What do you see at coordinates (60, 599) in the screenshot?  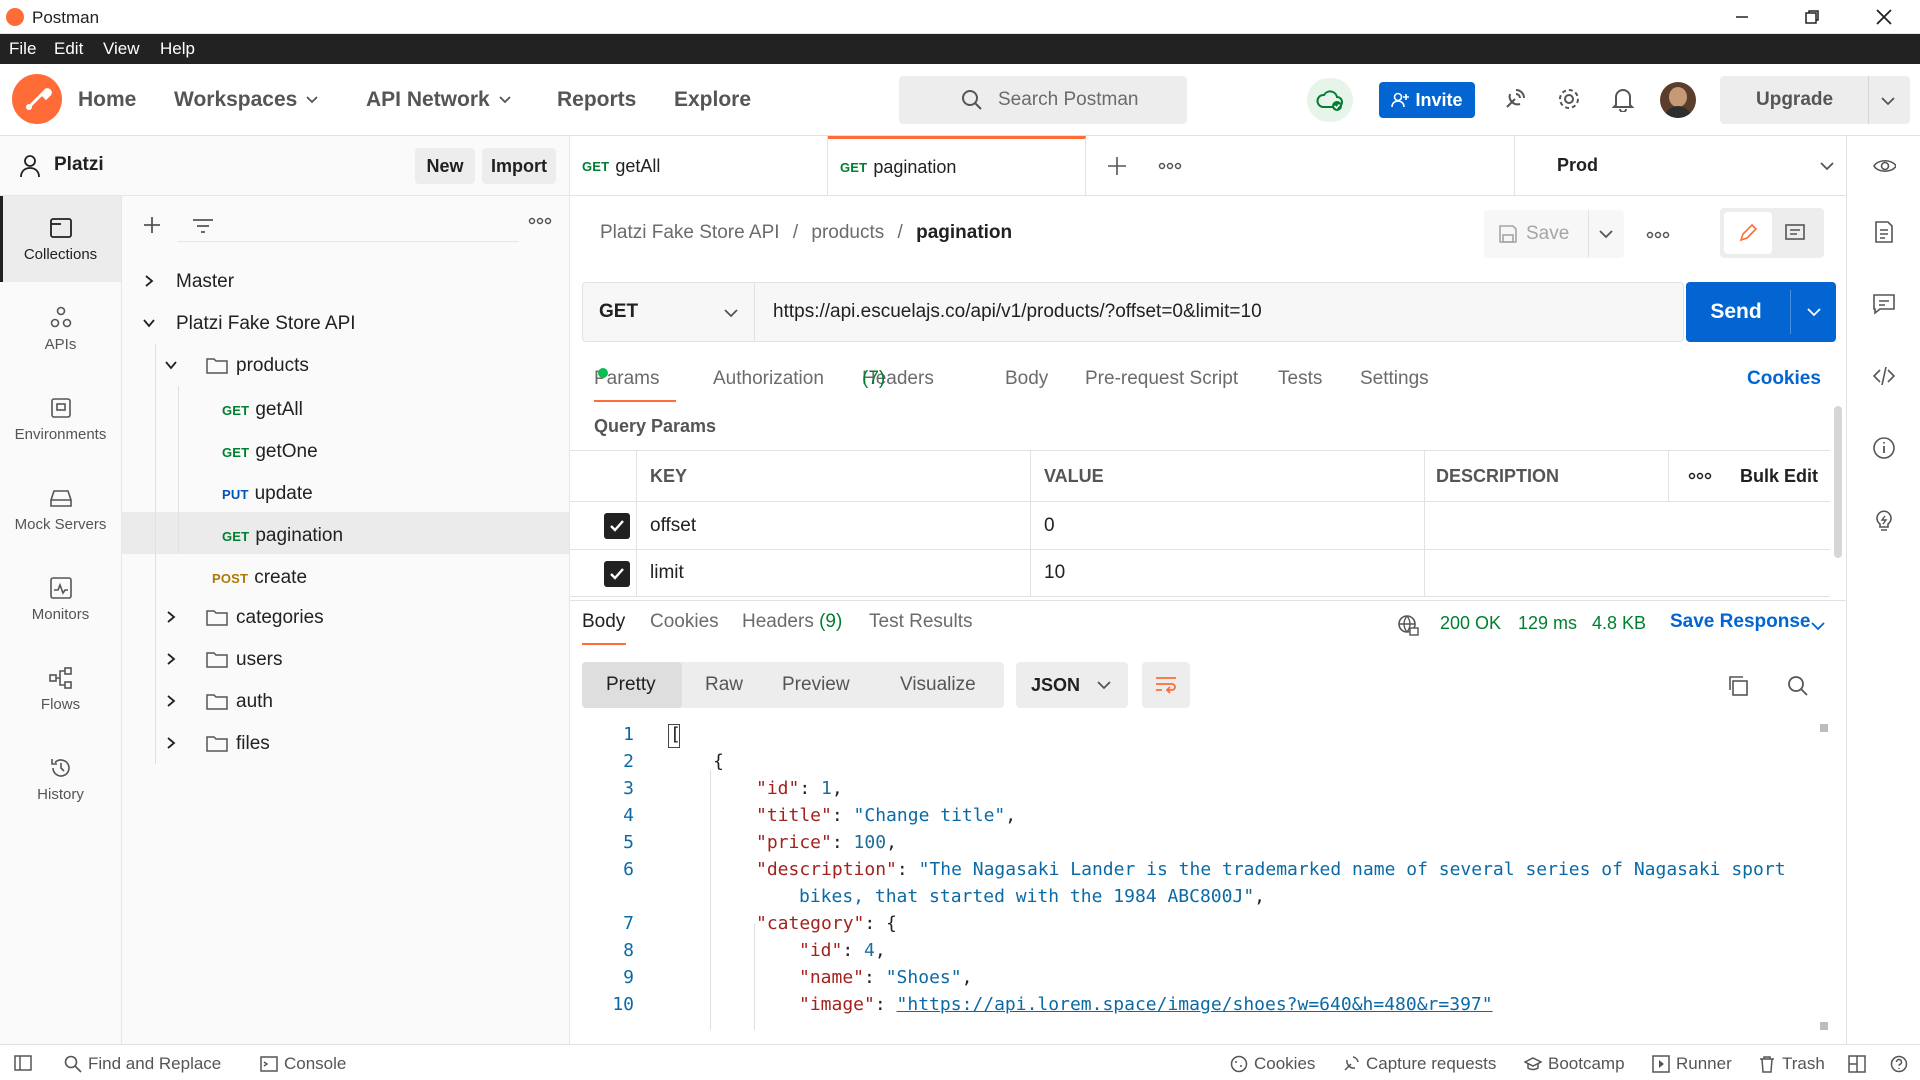 I see `rail-monitors: Monitors` at bounding box center [60, 599].